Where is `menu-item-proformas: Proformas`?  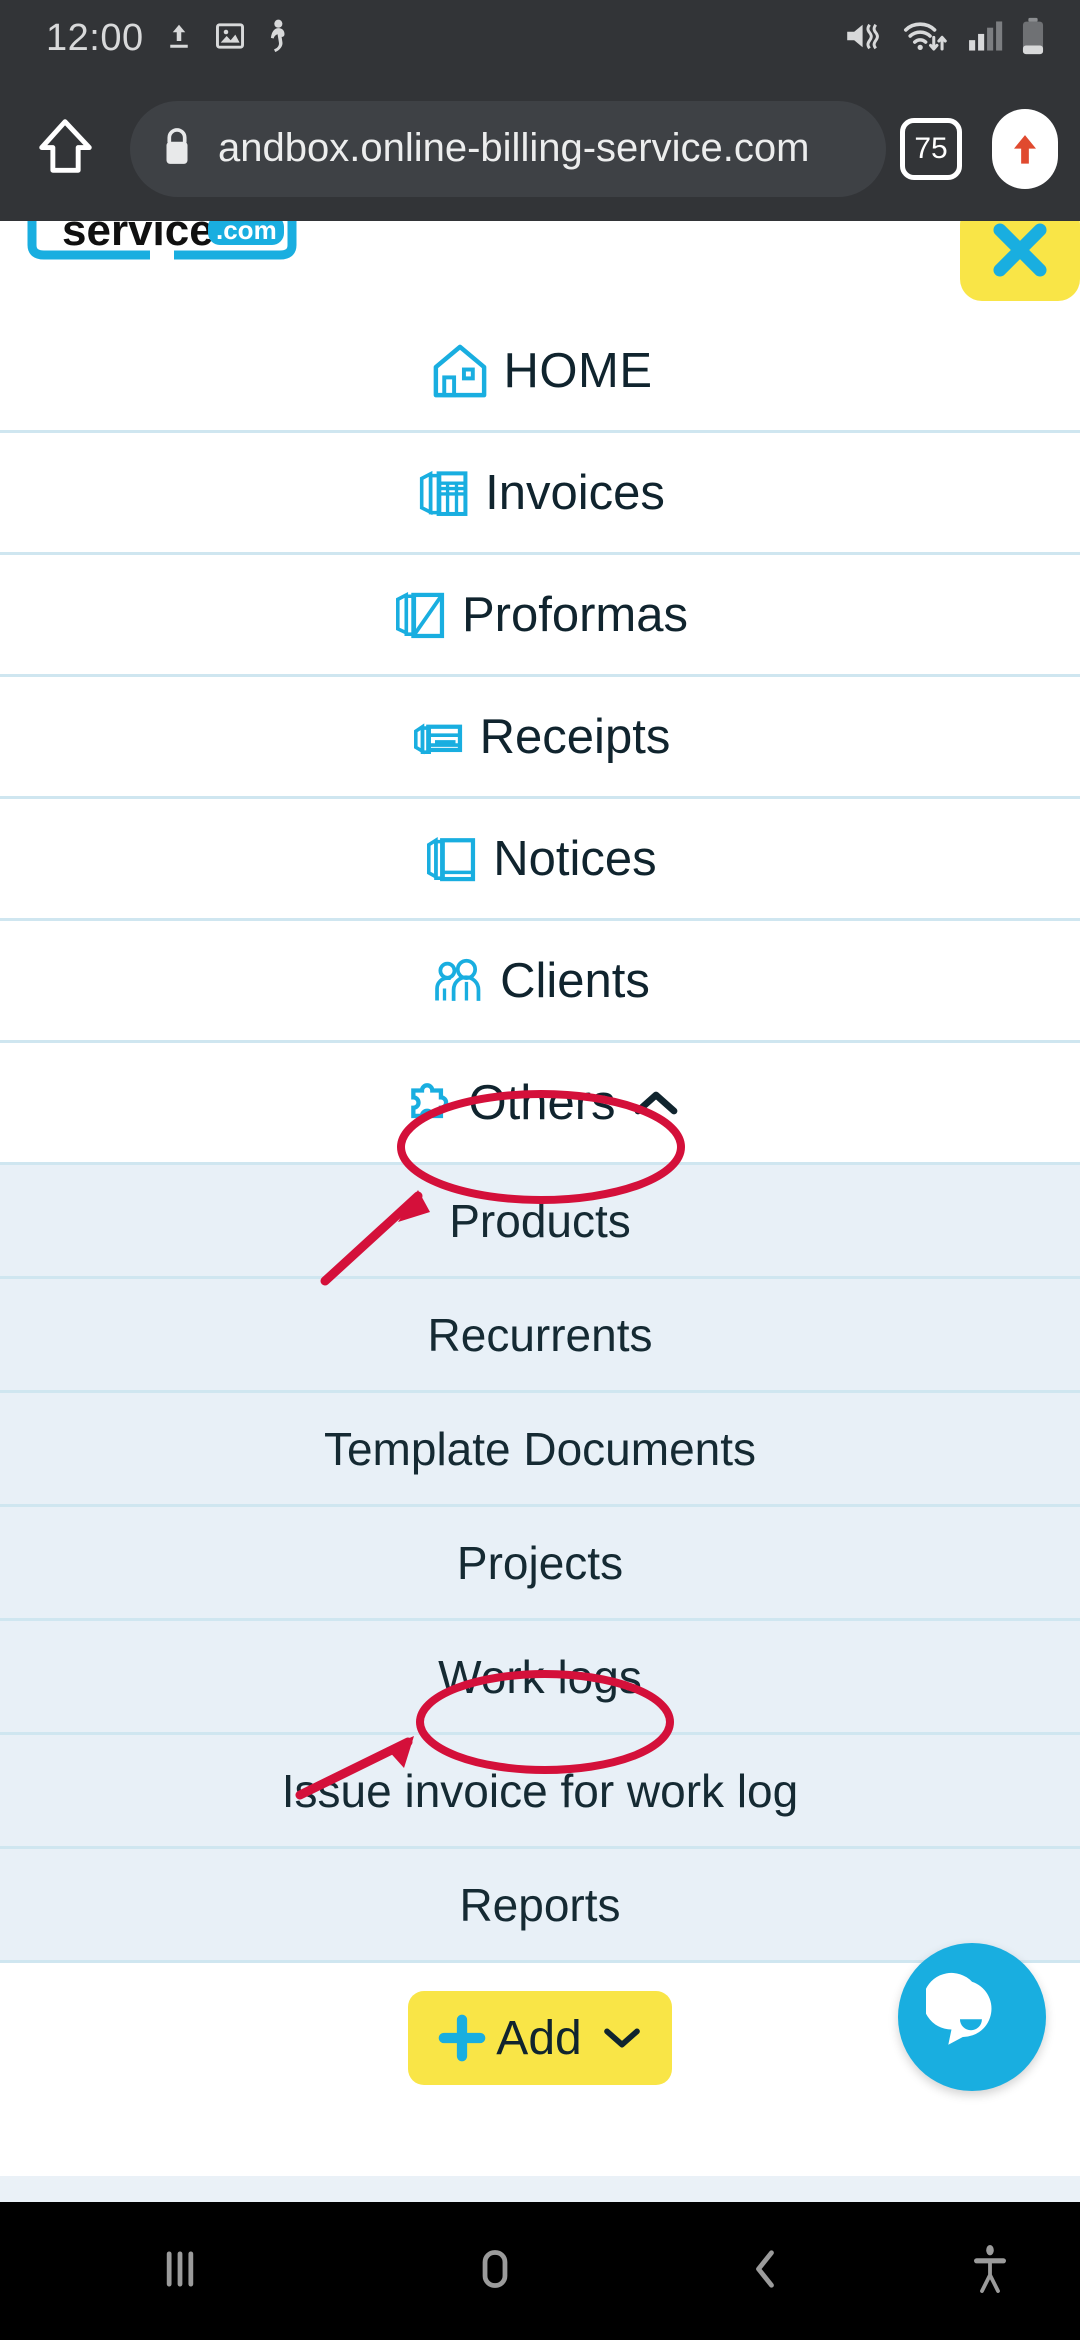
menu-item-proformas: Proformas is located at coordinates (540, 616).